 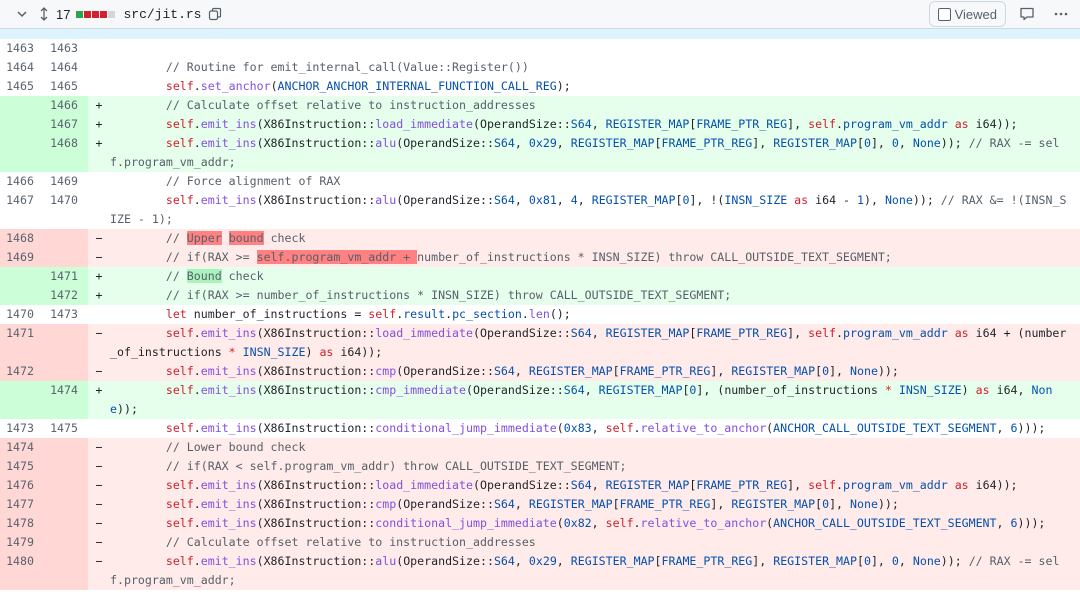 I want to click on unfold-icon, so click(x=44, y=14).